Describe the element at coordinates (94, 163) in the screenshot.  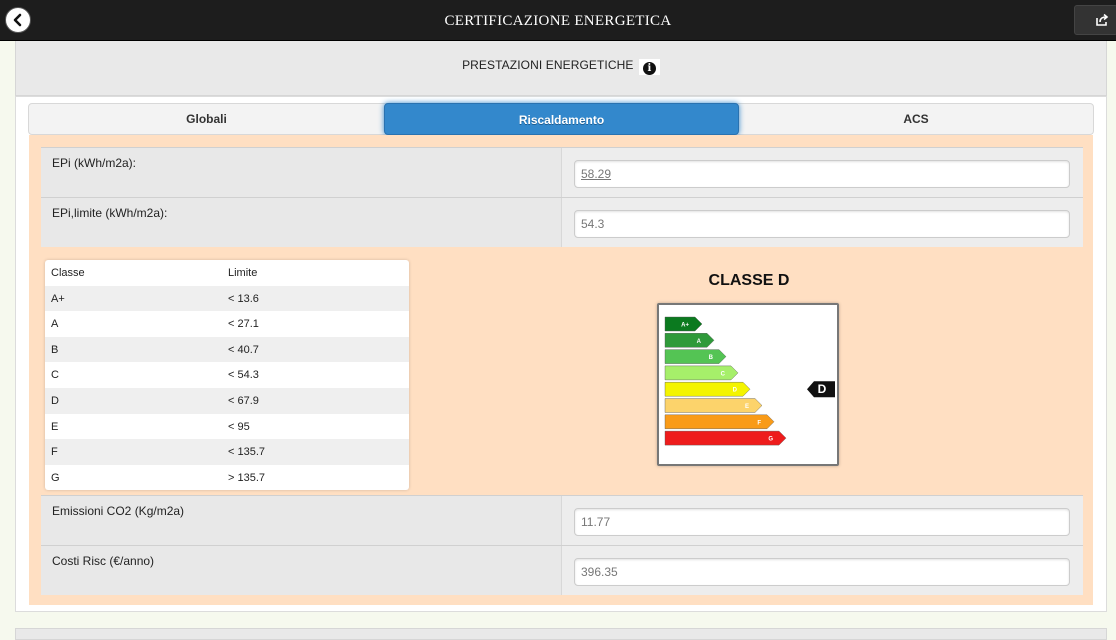
I see `epi-label: EPi (kWh/m2a):` at that location.